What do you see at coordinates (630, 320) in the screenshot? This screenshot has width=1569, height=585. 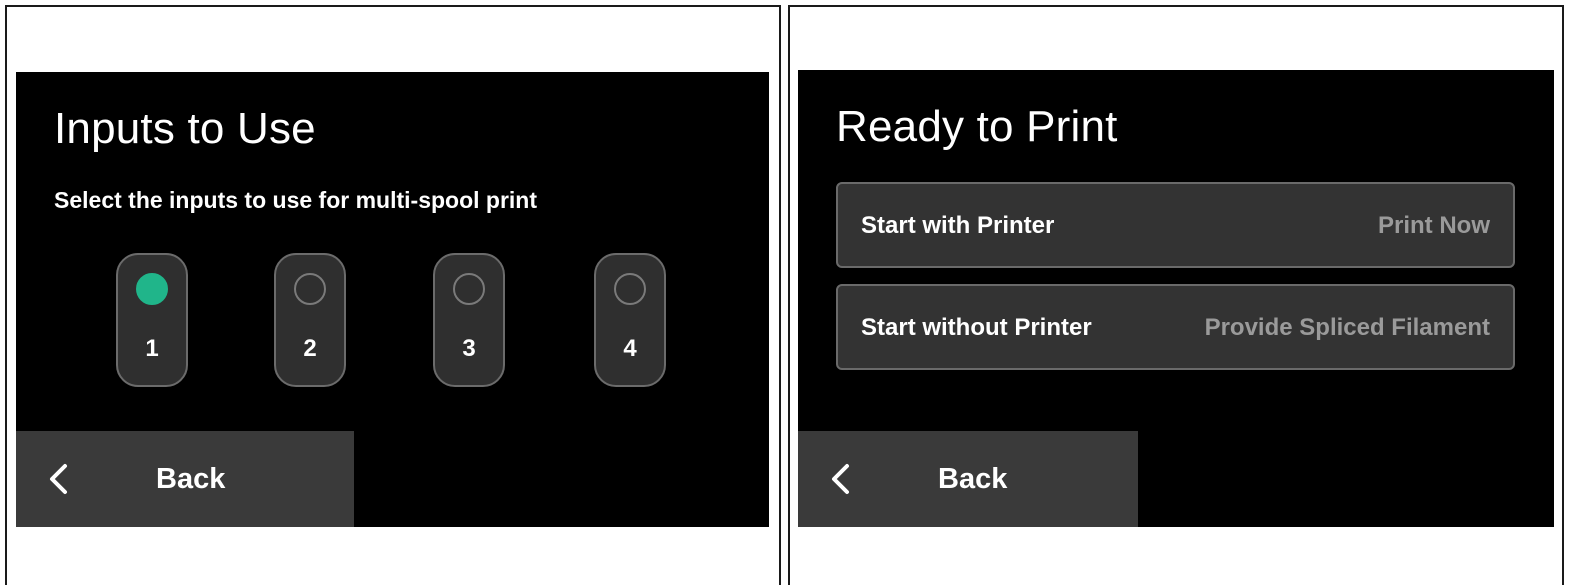 I see `input-4-toggle: 4` at bounding box center [630, 320].